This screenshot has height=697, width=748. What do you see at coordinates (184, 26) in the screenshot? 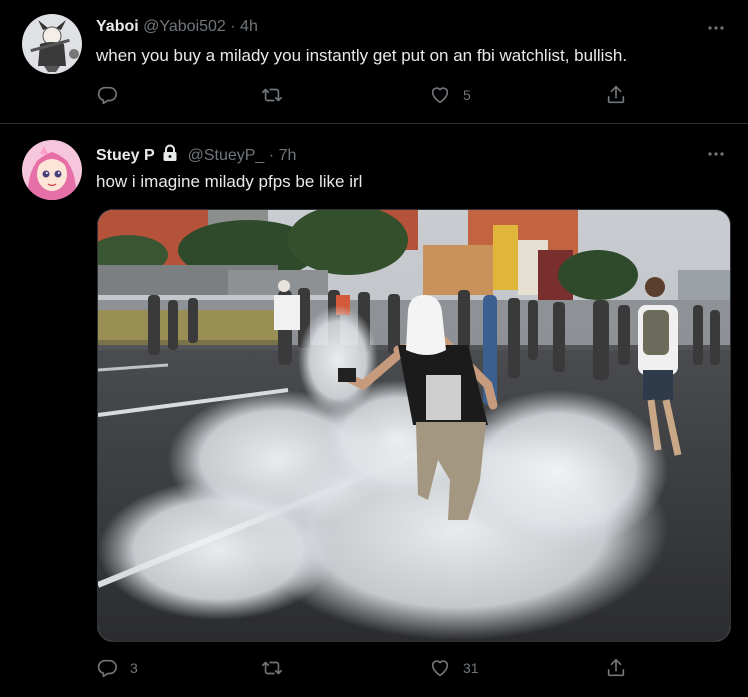
I see `author-handle: @Yaboi502` at bounding box center [184, 26].